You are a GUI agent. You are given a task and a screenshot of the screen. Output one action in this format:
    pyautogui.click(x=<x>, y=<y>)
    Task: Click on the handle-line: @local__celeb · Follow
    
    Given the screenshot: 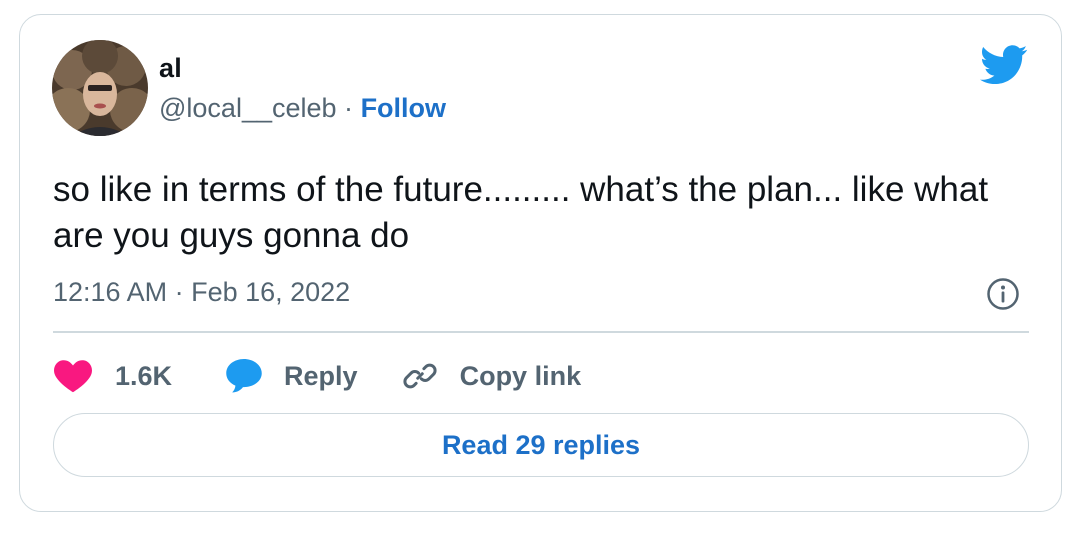 What is the action you would take?
    pyautogui.click(x=302, y=108)
    